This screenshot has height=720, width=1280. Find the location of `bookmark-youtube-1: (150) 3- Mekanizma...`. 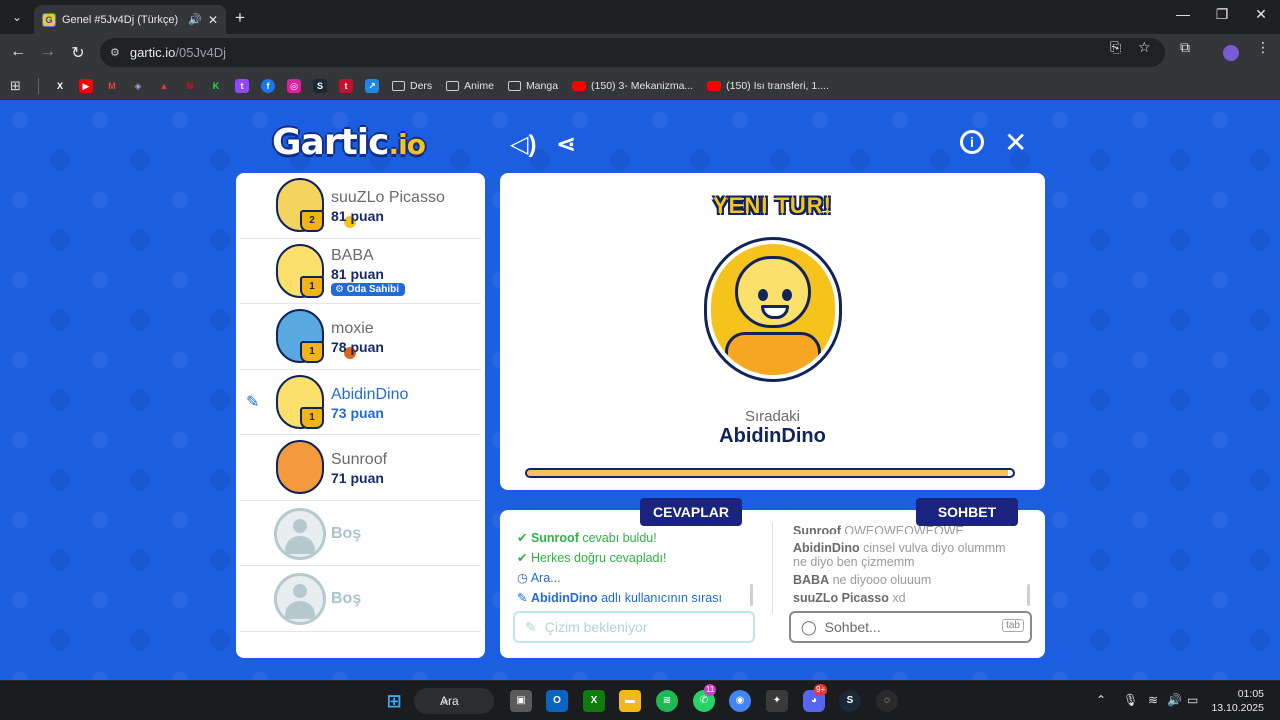

bookmark-youtube-1: (150) 3- Mekanizma... is located at coordinates (632, 86).